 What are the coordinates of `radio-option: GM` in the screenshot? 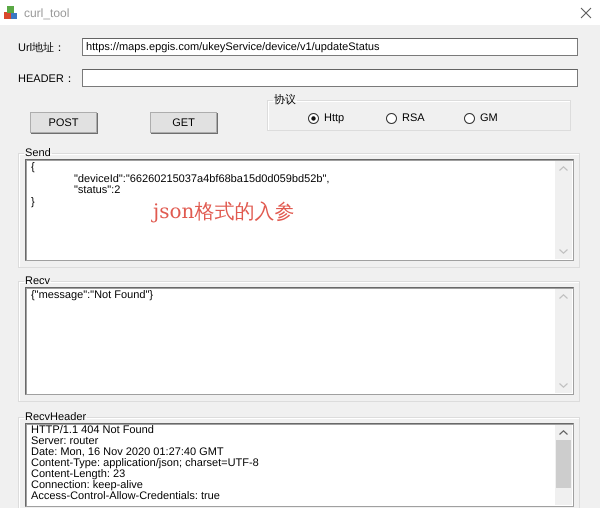 It's located at (503, 118).